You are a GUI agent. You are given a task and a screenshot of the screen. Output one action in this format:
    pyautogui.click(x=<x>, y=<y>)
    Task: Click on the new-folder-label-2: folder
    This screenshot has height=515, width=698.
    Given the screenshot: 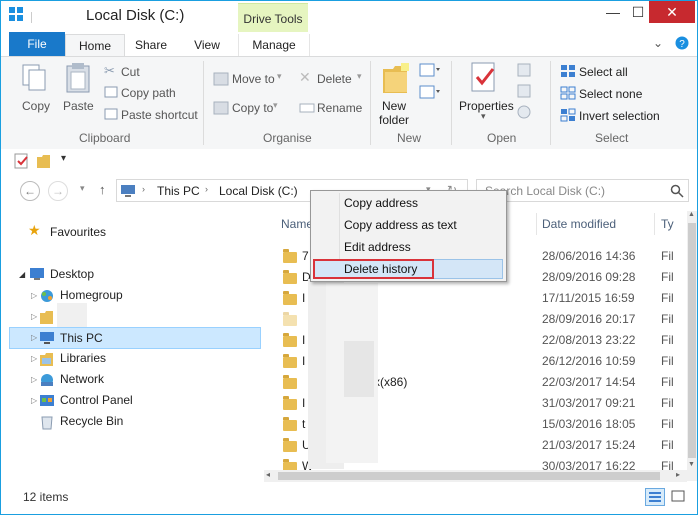 What is the action you would take?
    pyautogui.click(x=394, y=120)
    